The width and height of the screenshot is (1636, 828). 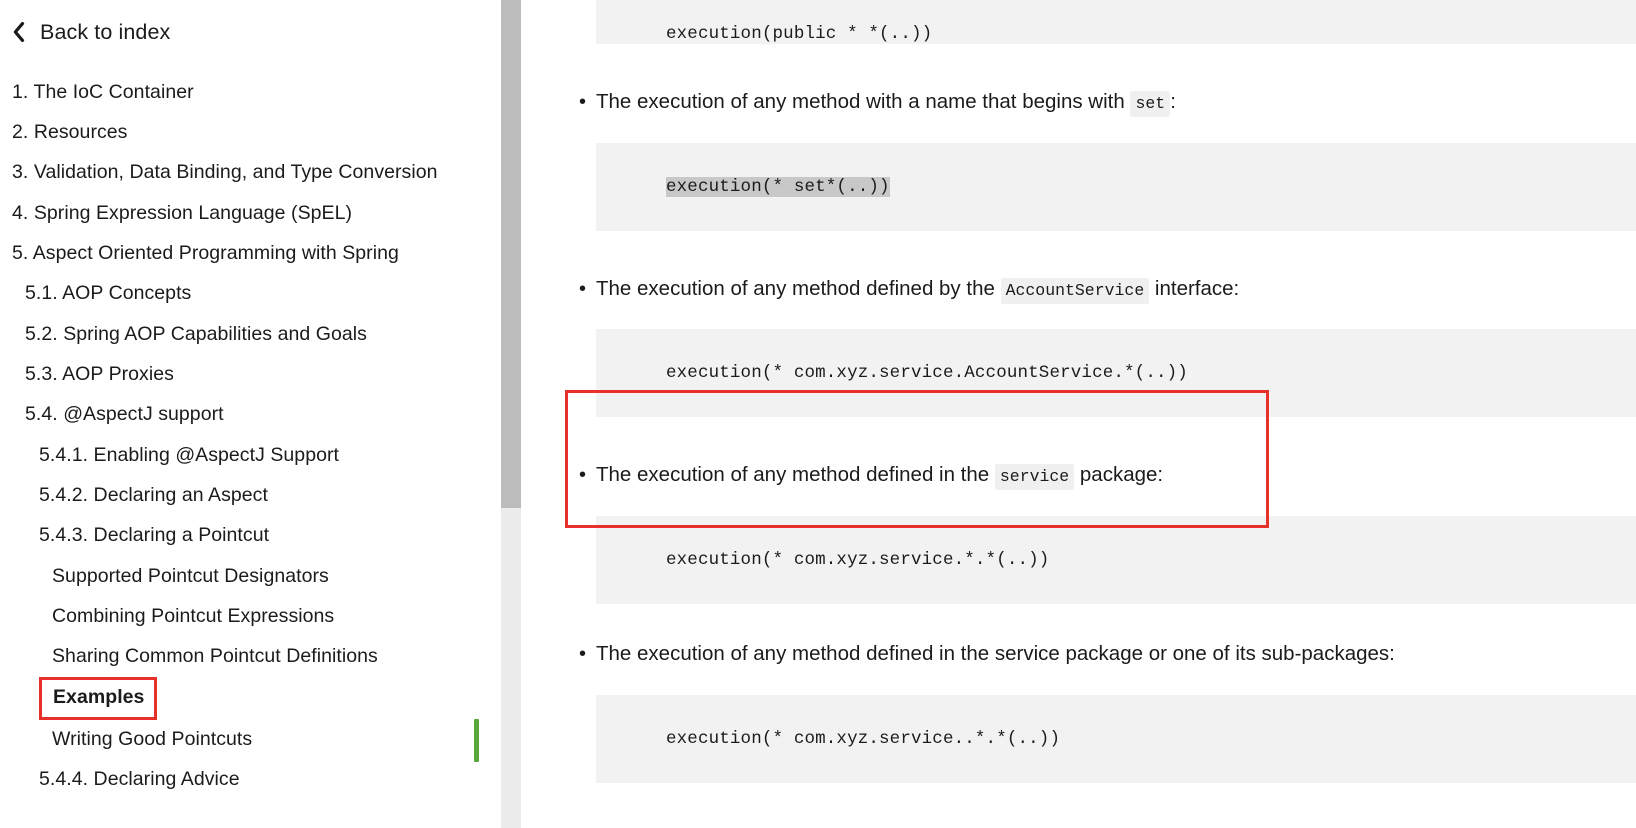 I want to click on code-line: execution(public * *(..)), so click(x=799, y=34).